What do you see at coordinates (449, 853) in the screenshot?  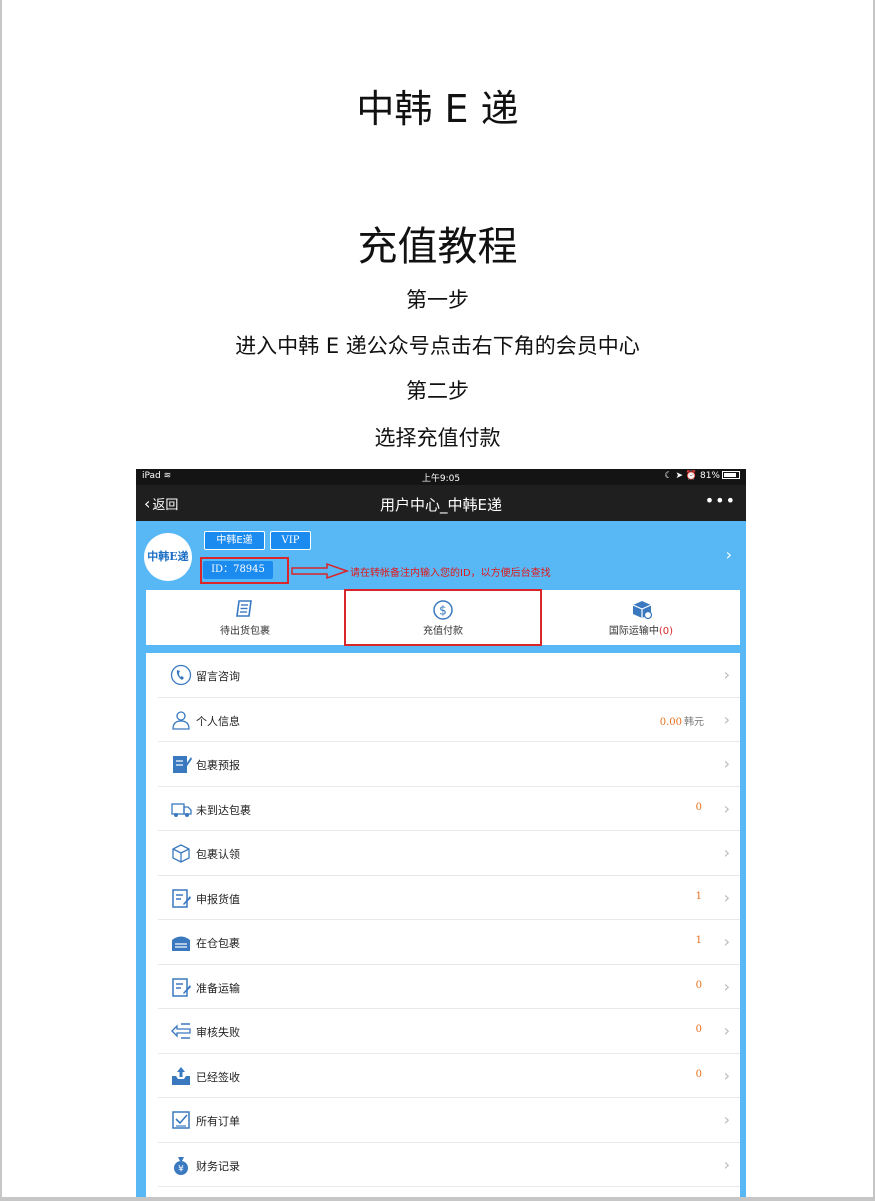 I see `menu-row-5: 包裹认领 ›` at bounding box center [449, 853].